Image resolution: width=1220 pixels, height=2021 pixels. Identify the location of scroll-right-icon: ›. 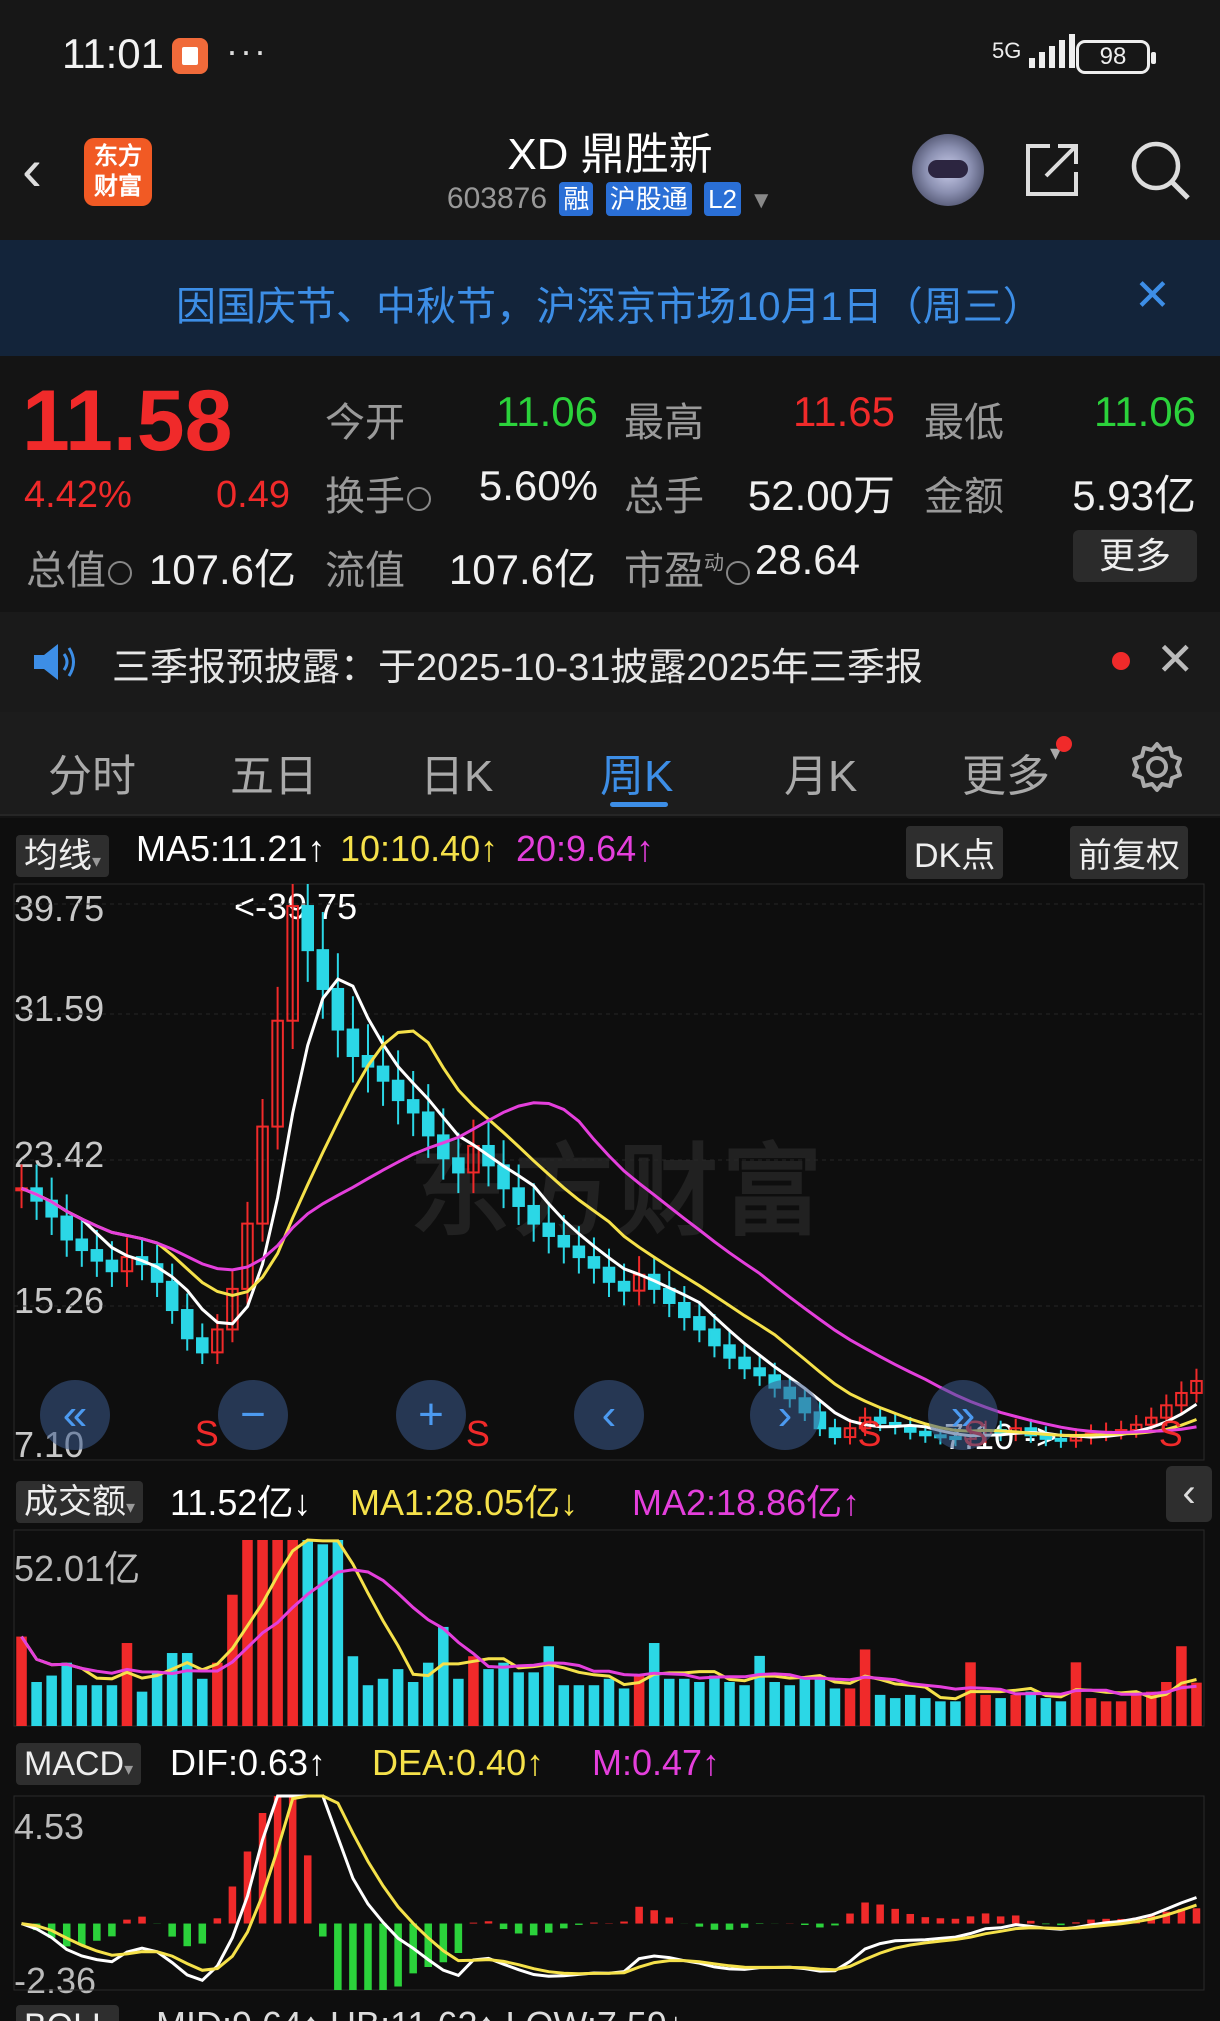
(785, 1415).